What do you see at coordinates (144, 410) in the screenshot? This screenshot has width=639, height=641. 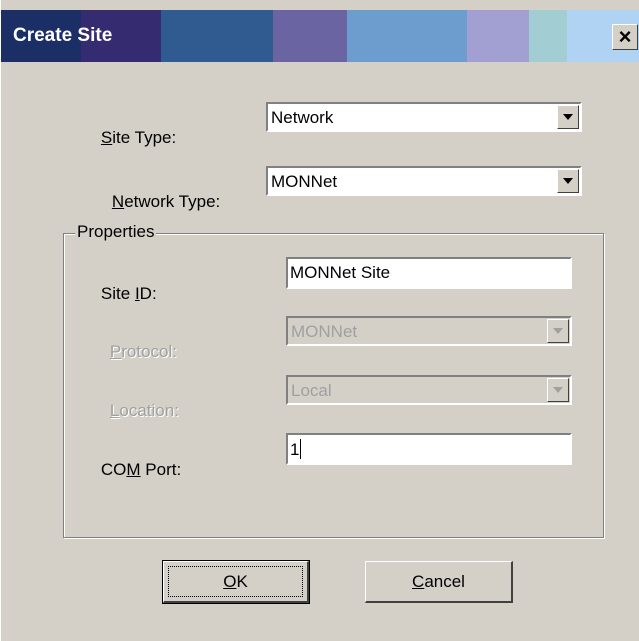 I see `location-label: Location:` at bounding box center [144, 410].